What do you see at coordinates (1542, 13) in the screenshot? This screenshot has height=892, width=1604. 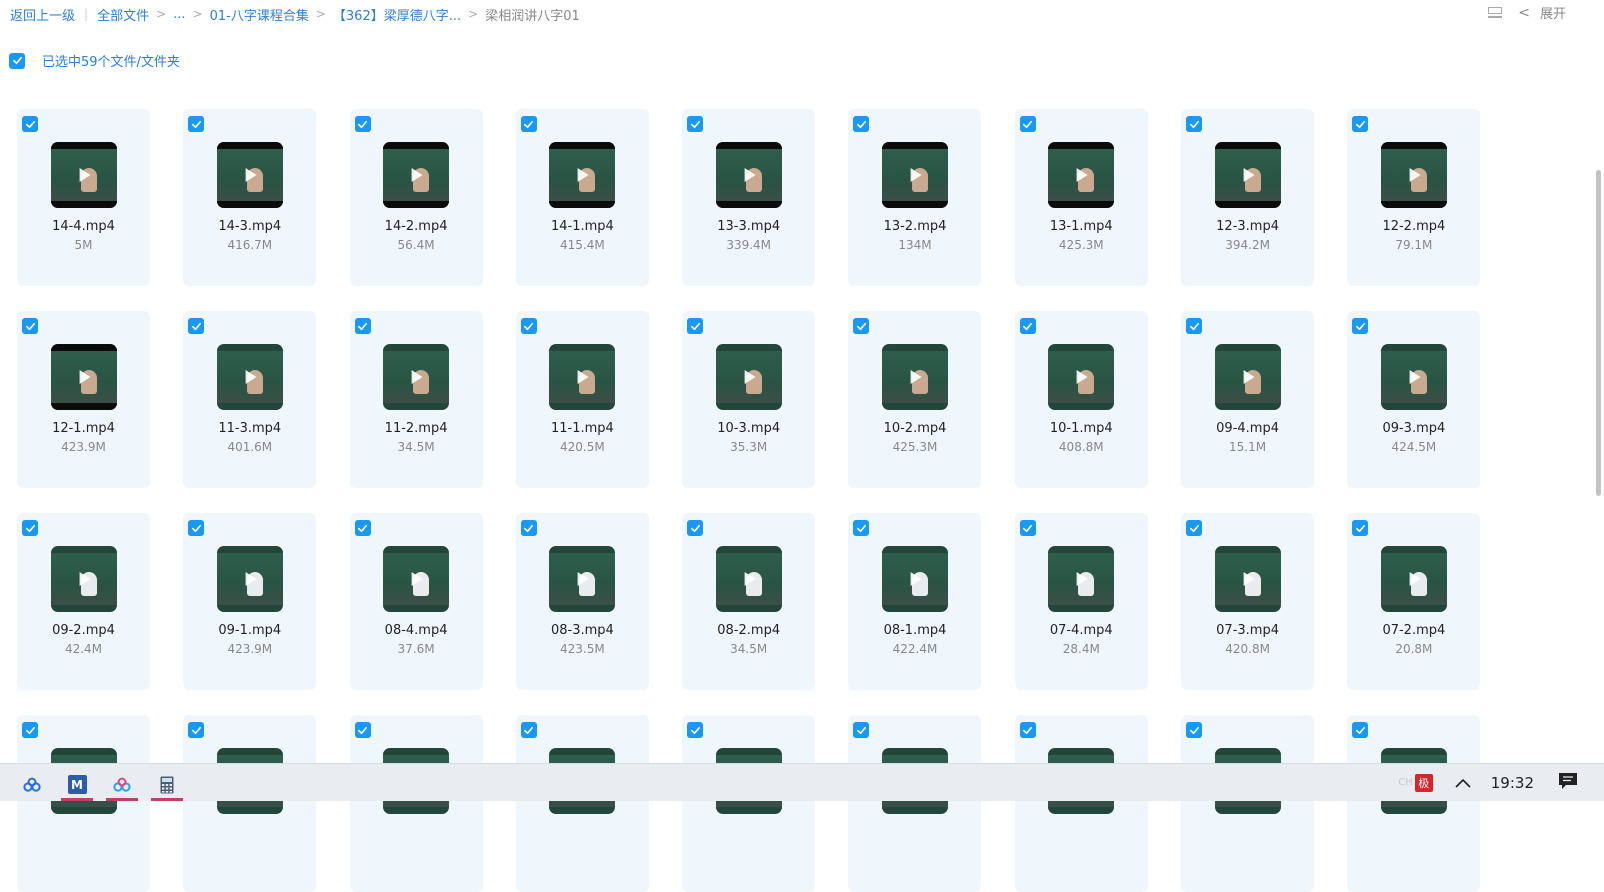 I see `expand-button: < 展开` at bounding box center [1542, 13].